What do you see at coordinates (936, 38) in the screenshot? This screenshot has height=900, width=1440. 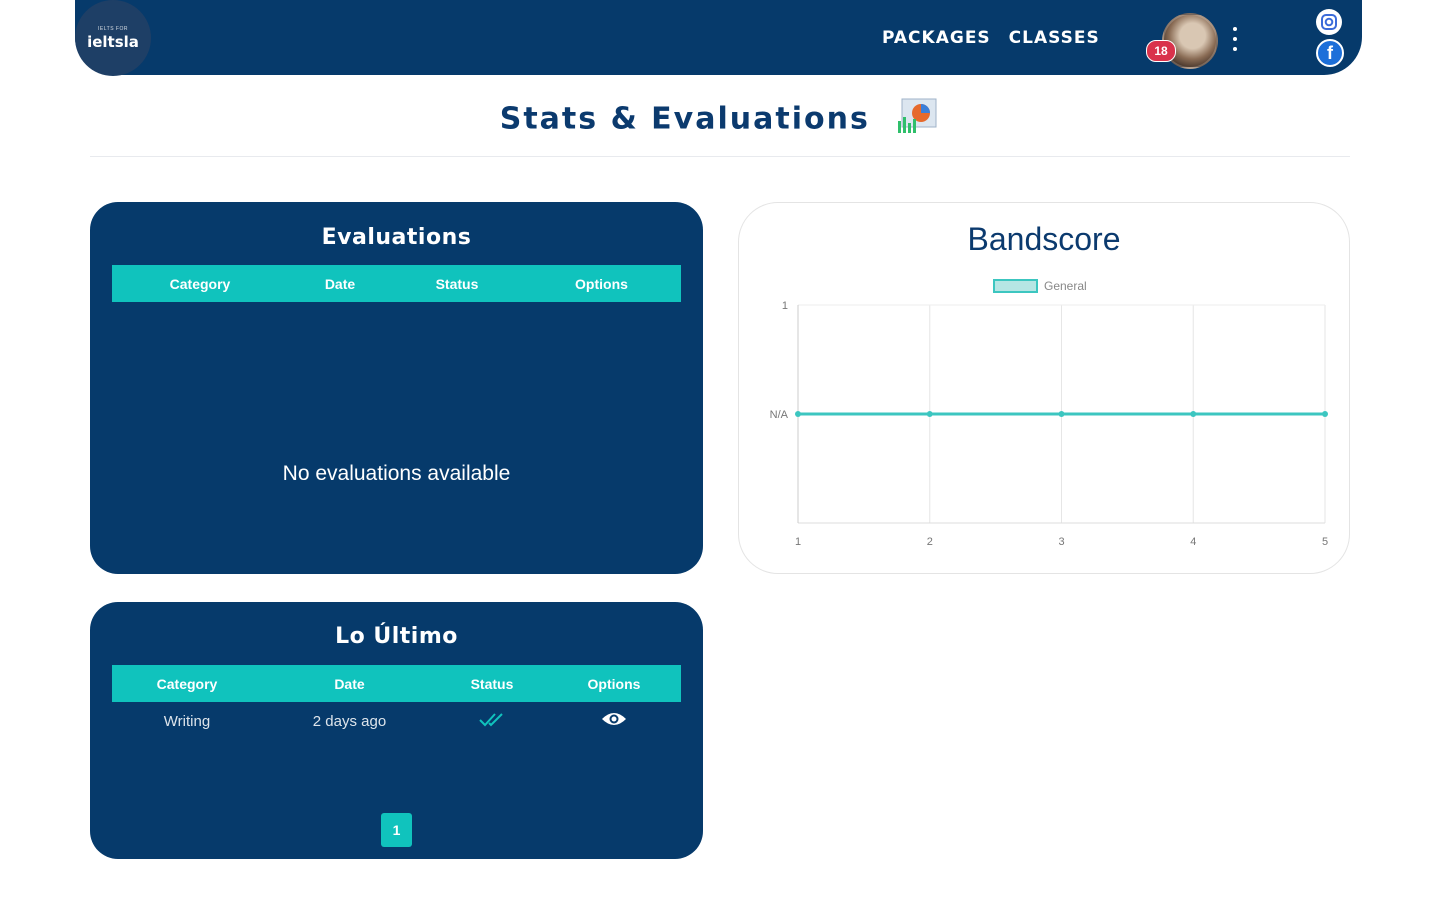 I see `nav-packages-link: Packages` at bounding box center [936, 38].